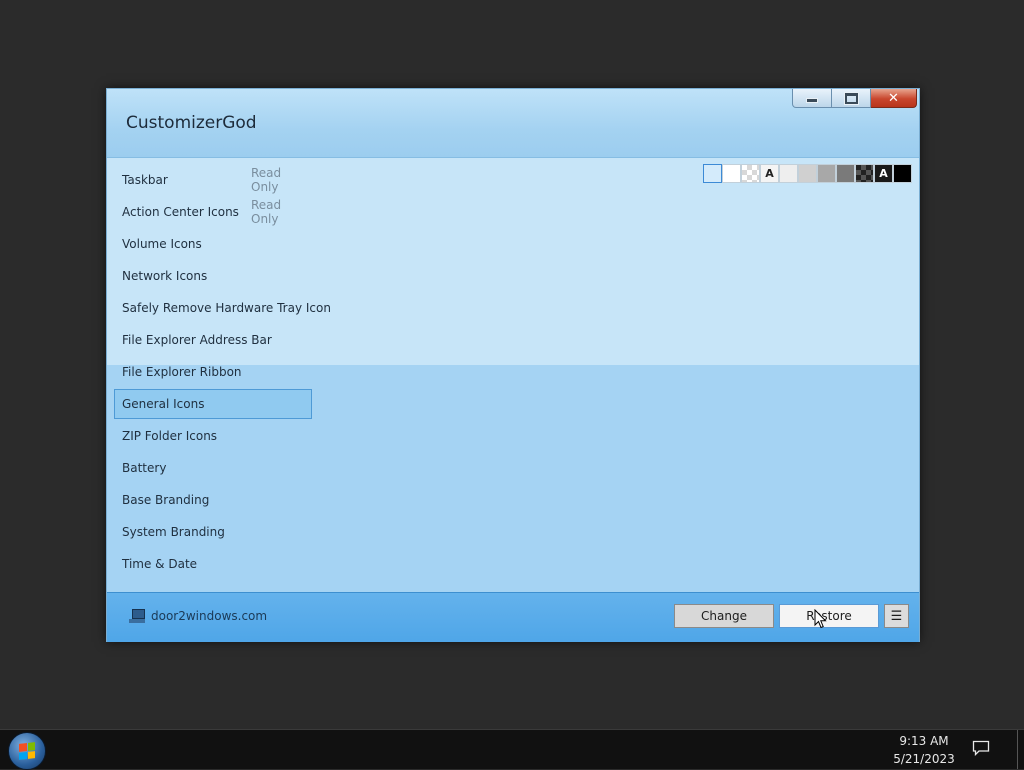 The image size is (1024, 770). What do you see at coordinates (724, 616) in the screenshot?
I see `change-button: Change` at bounding box center [724, 616].